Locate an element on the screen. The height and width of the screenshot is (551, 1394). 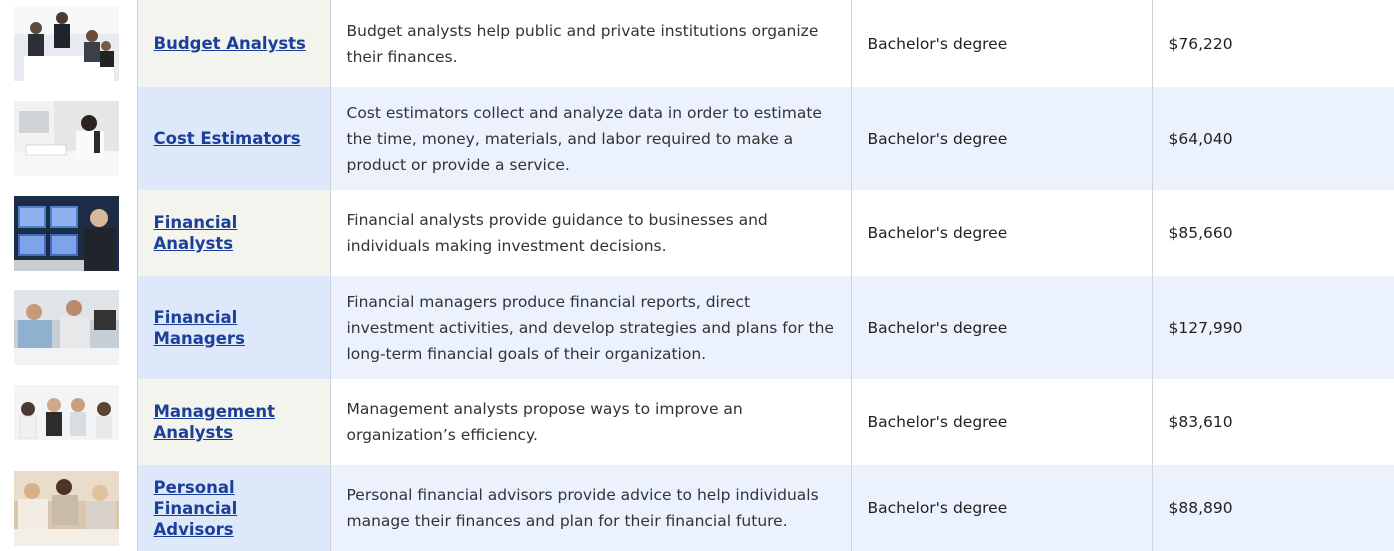
occupation-title-cell: Cost Estimators is located at coordinates (233, 138).